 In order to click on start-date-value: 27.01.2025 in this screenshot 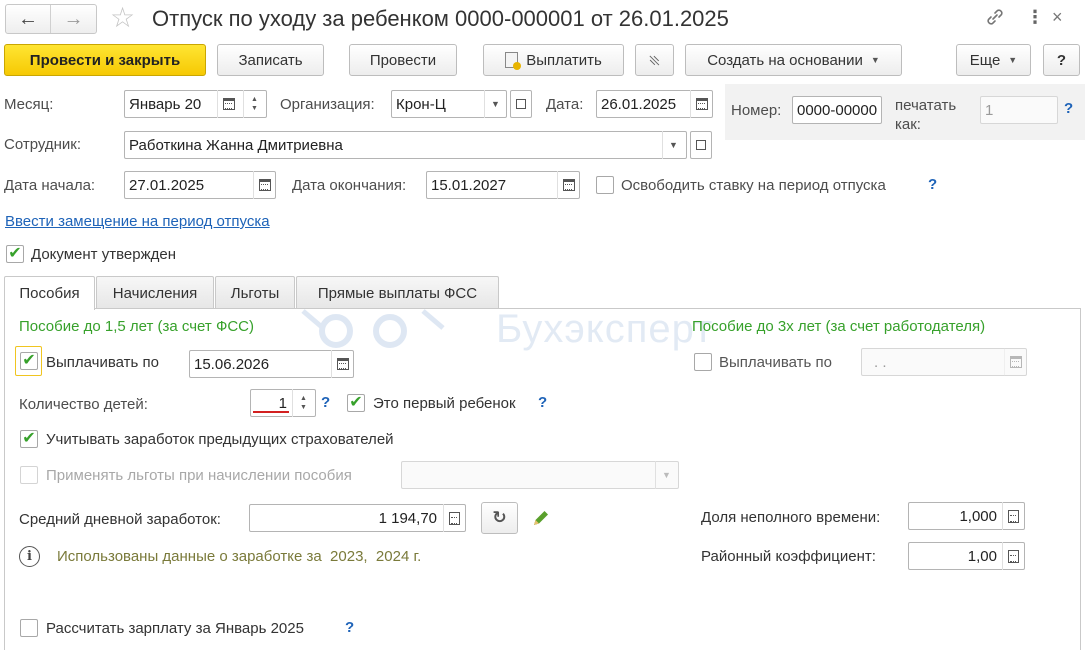, I will do `click(167, 185)`.